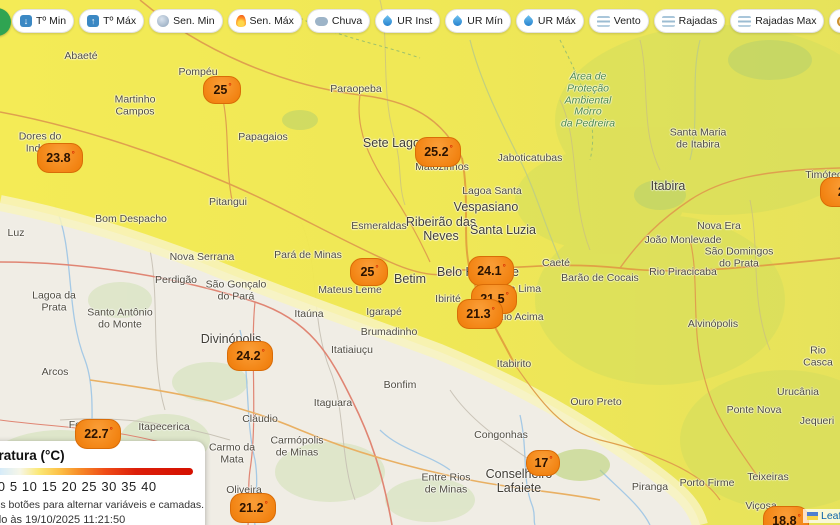 This screenshot has width=840, height=525. Describe the element at coordinates (786, 21) in the screenshot. I see `toolbar-button-label: Rajadas Max` at that location.